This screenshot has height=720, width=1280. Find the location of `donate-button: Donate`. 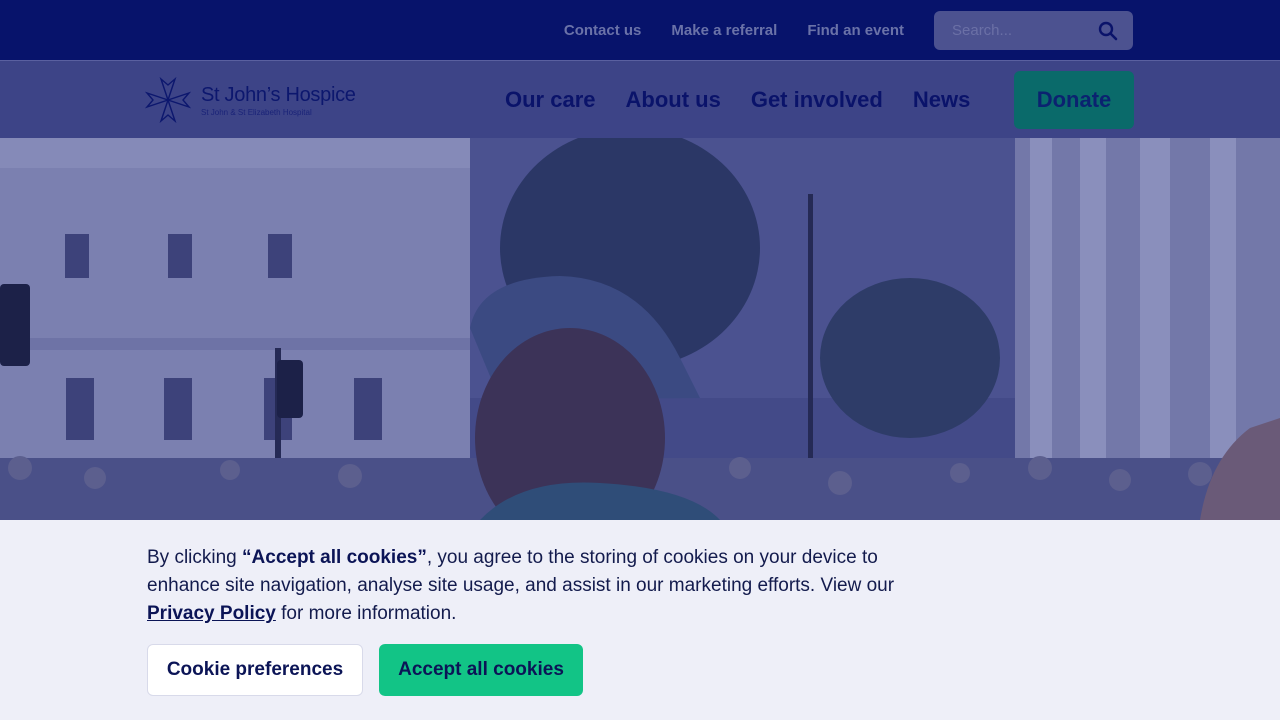

donate-button: Donate is located at coordinates (1074, 100).